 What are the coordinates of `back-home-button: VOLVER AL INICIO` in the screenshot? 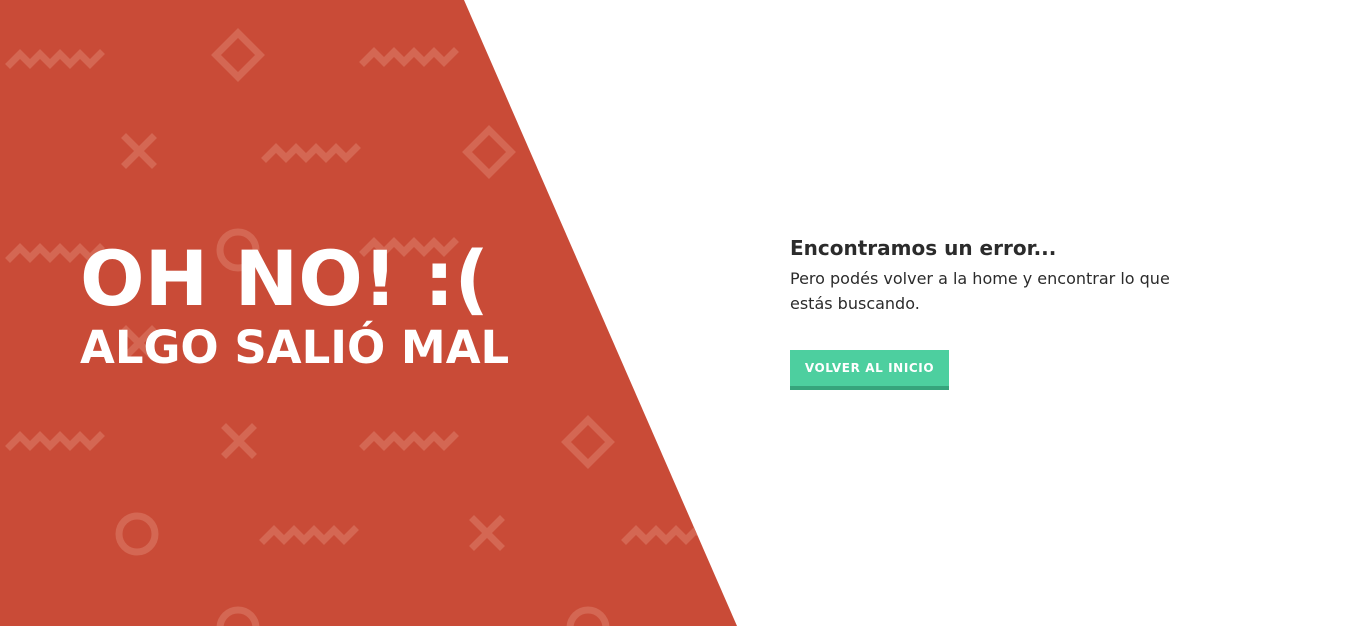 It's located at (869, 370).